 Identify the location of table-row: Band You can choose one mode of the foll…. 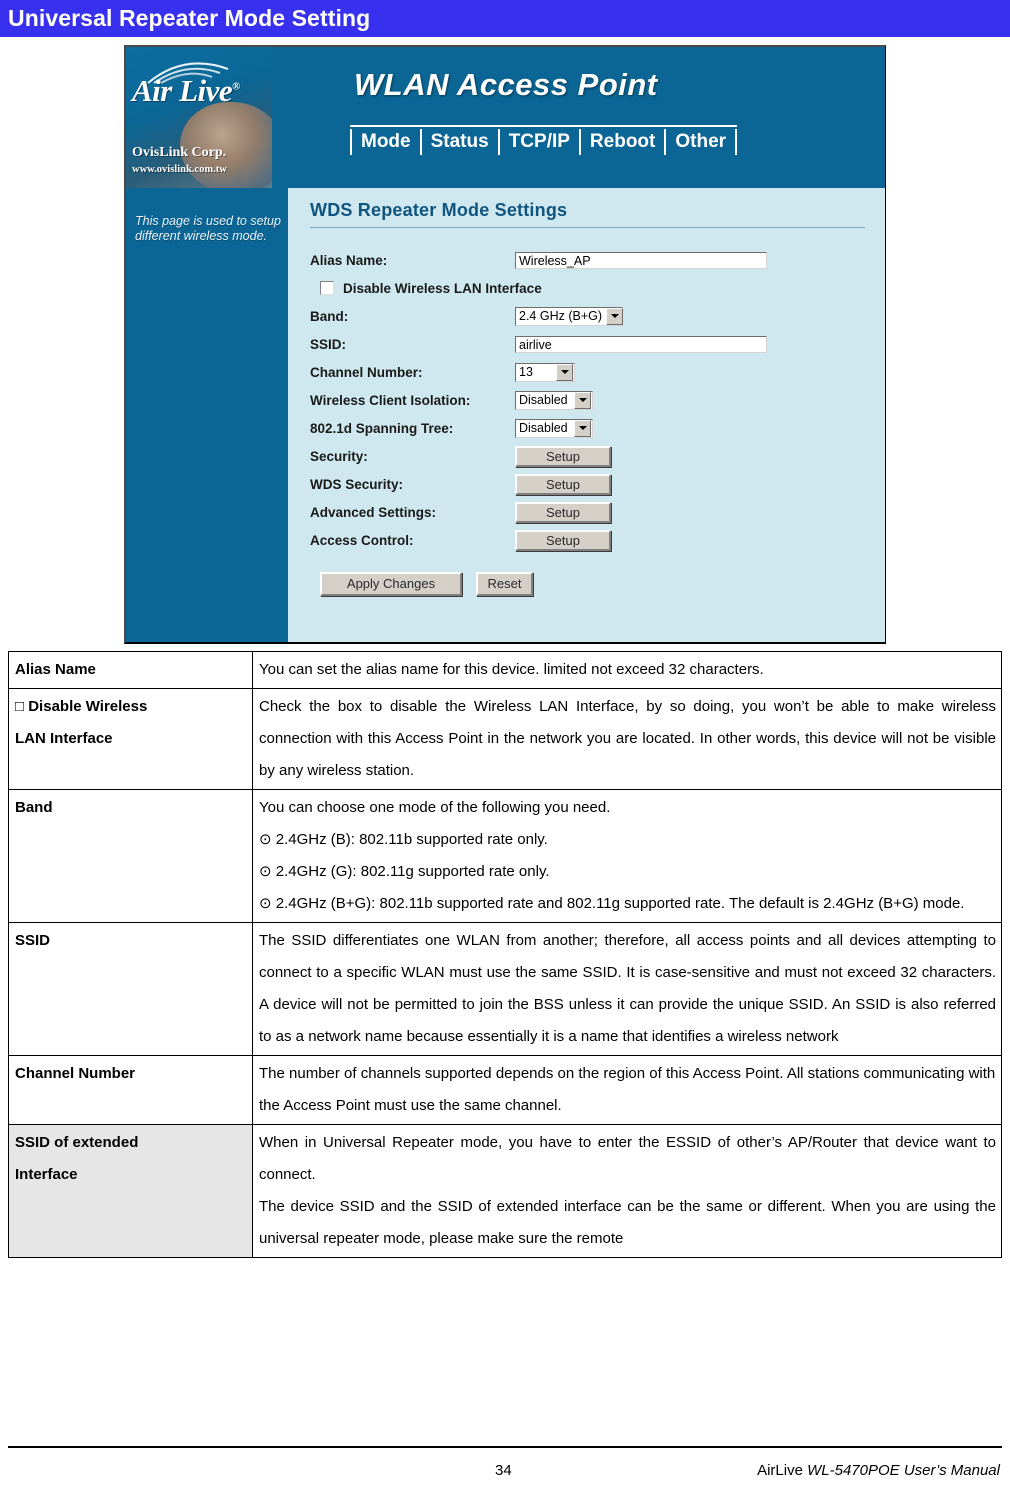
(505, 856).